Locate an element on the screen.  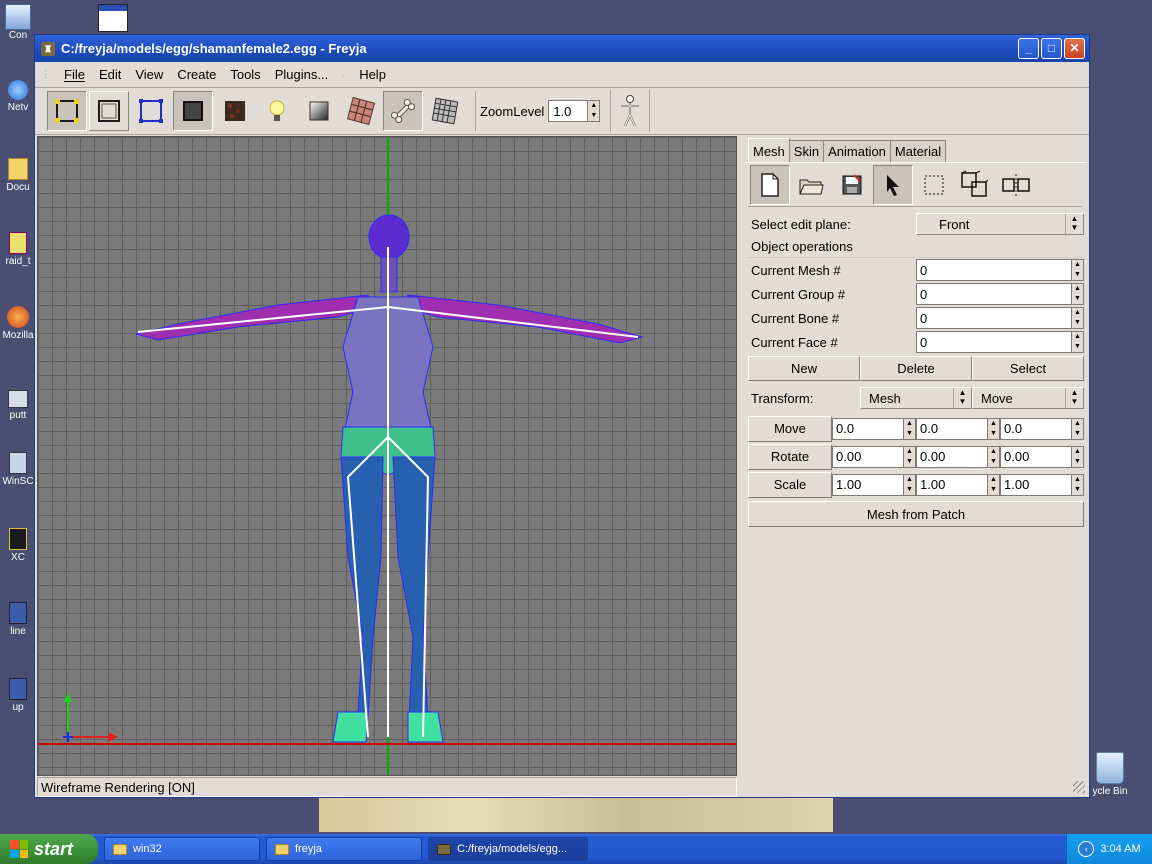
menu-edit: Edit is located at coordinates (110, 74).